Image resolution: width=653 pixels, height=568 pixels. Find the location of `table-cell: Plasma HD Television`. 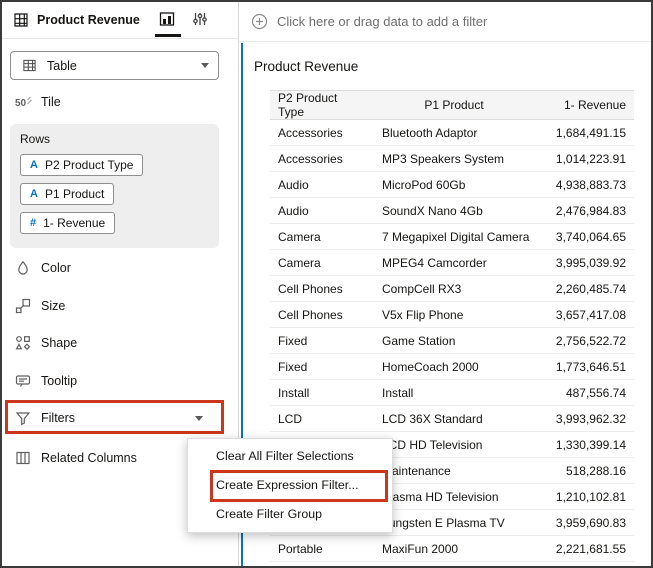

table-cell: Plasma HD Television is located at coordinates (454, 496).